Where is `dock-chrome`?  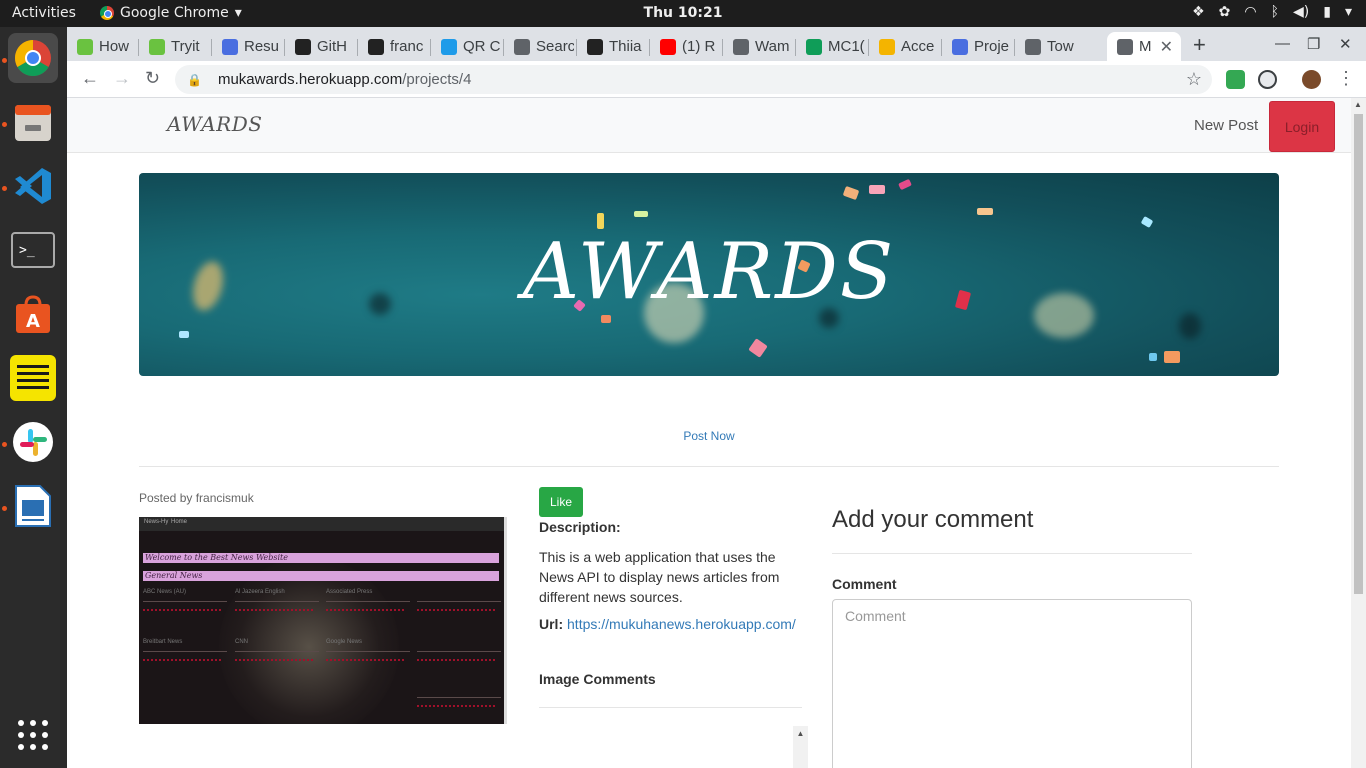
dock-chrome is located at coordinates (33, 58).